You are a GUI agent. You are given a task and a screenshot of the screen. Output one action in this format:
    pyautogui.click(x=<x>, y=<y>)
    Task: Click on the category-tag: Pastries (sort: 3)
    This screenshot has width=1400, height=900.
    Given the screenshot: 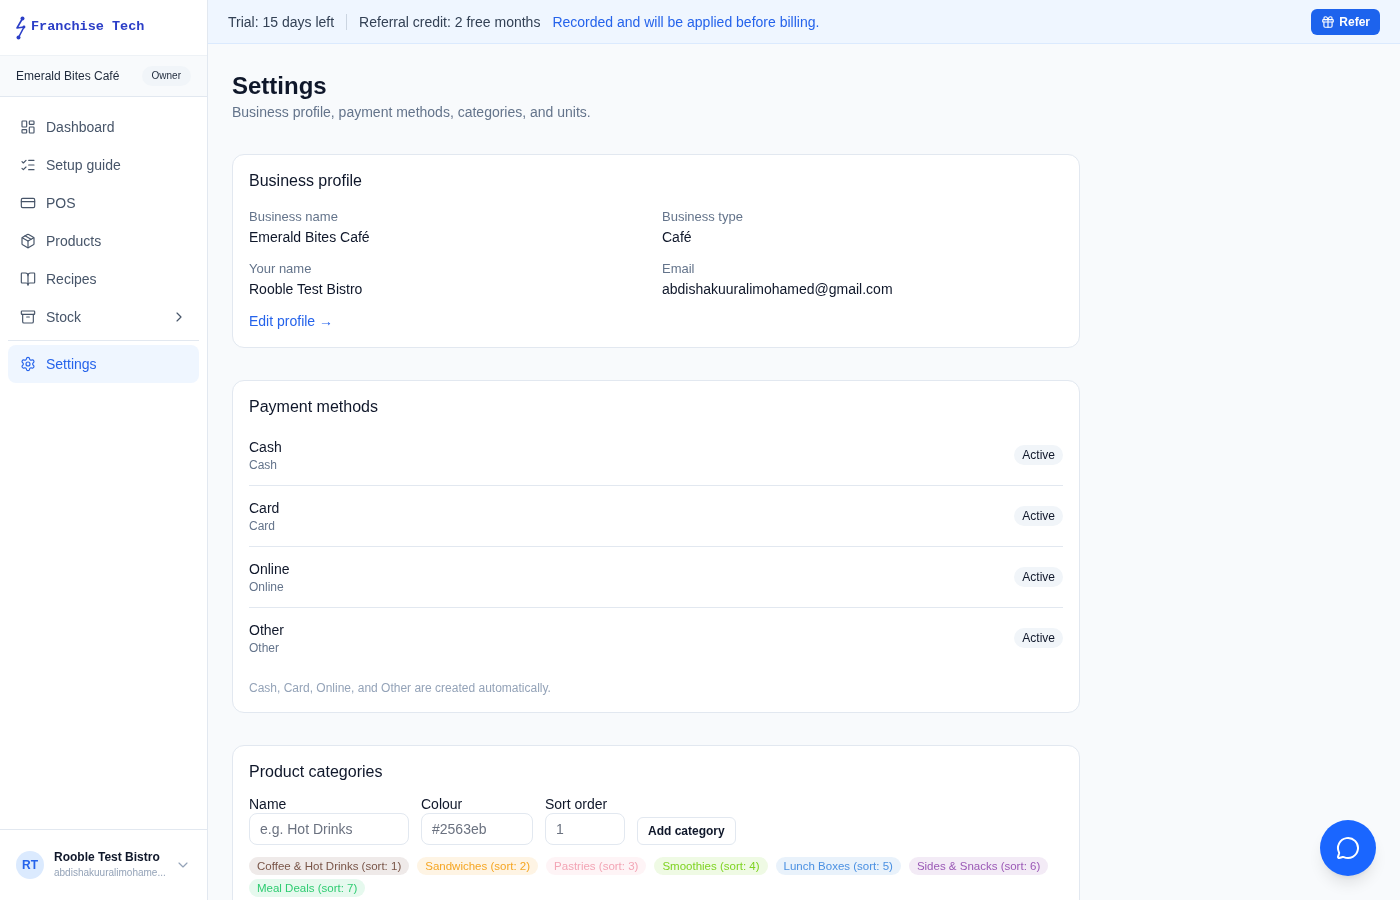 What is the action you would take?
    pyautogui.click(x=596, y=866)
    